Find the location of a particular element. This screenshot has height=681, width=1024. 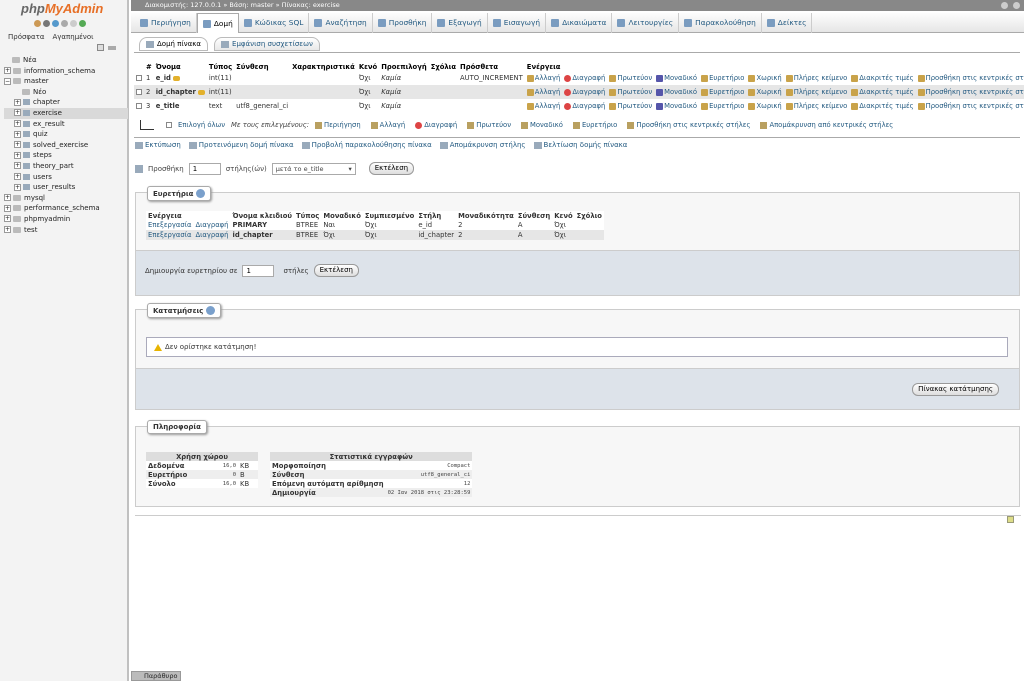

bulk-action-link: Περιήγηση is located at coordinates (338, 125).